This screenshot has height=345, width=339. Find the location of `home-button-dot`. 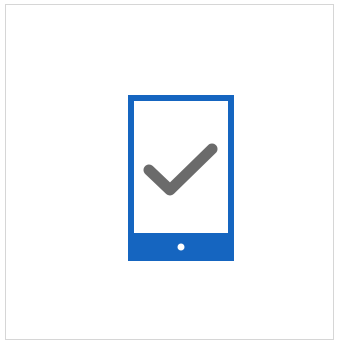

home-button-dot is located at coordinates (181, 247).